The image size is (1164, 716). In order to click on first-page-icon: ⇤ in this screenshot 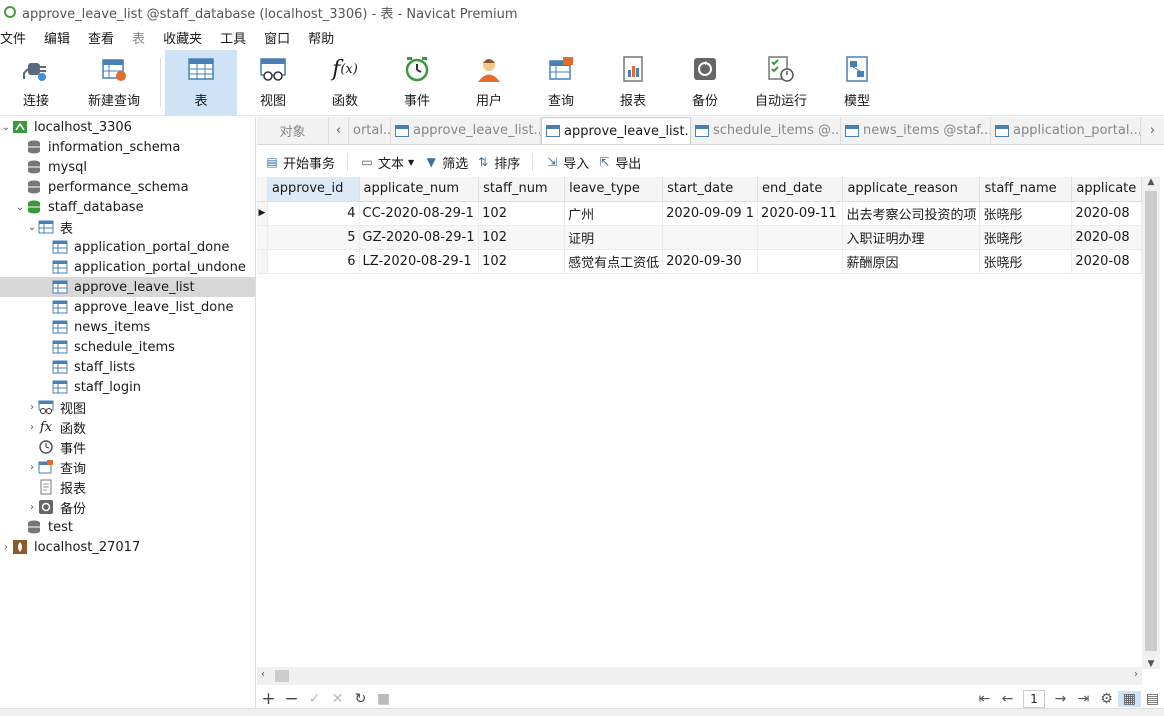, I will do `click(984, 699)`.